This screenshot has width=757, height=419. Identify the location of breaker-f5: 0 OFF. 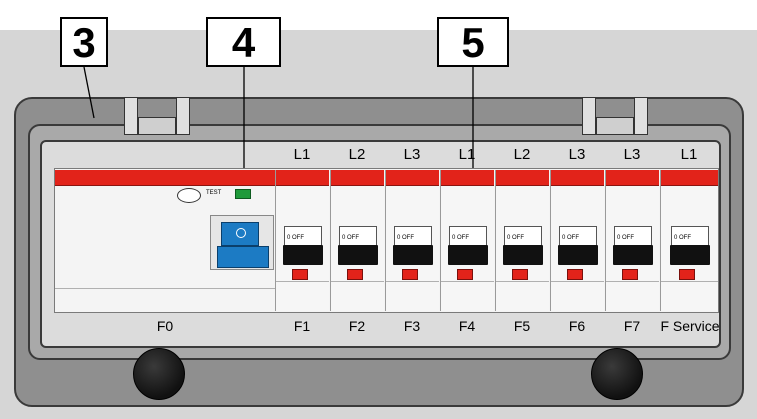
(522, 240).